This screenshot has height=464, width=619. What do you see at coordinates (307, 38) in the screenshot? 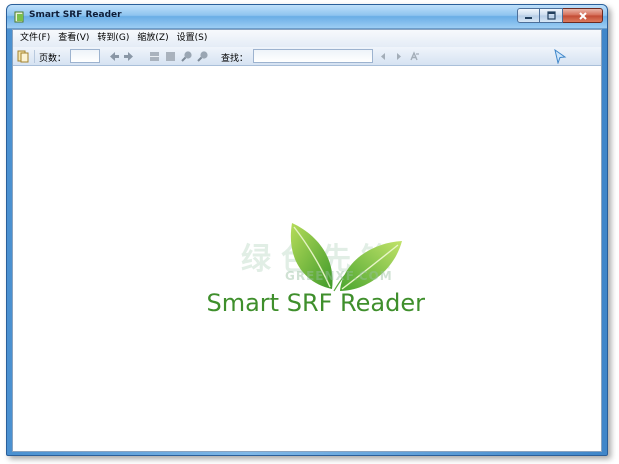
I see `menu-bar: 文件(F) 查看(V) 转到(G) 缩放(Z) 设置(S)` at bounding box center [307, 38].